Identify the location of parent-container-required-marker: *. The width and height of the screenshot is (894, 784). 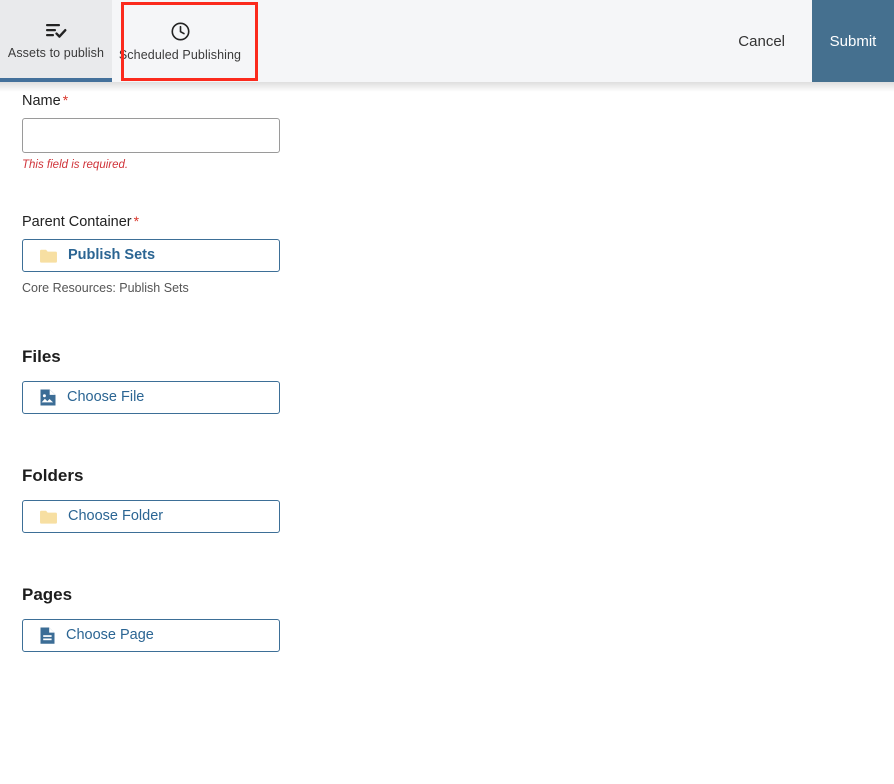
(136, 221).